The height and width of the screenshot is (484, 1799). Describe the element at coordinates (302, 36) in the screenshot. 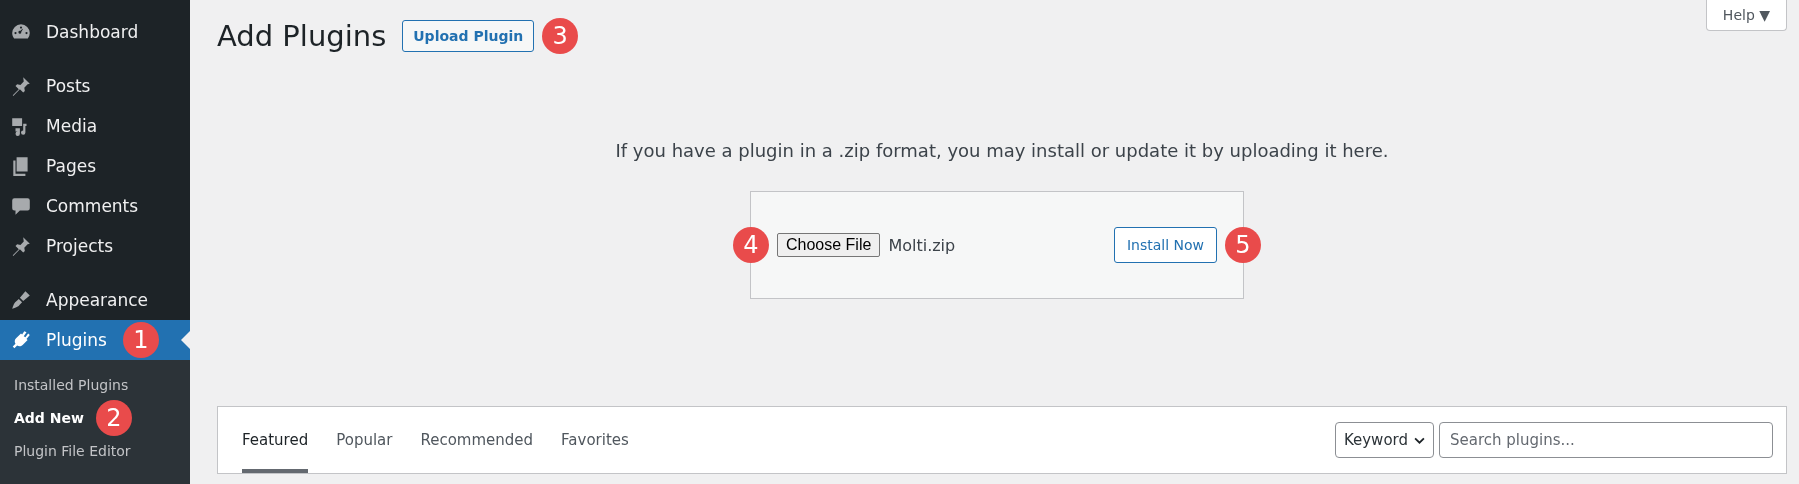

I see `page-title: Add Plugins` at that location.